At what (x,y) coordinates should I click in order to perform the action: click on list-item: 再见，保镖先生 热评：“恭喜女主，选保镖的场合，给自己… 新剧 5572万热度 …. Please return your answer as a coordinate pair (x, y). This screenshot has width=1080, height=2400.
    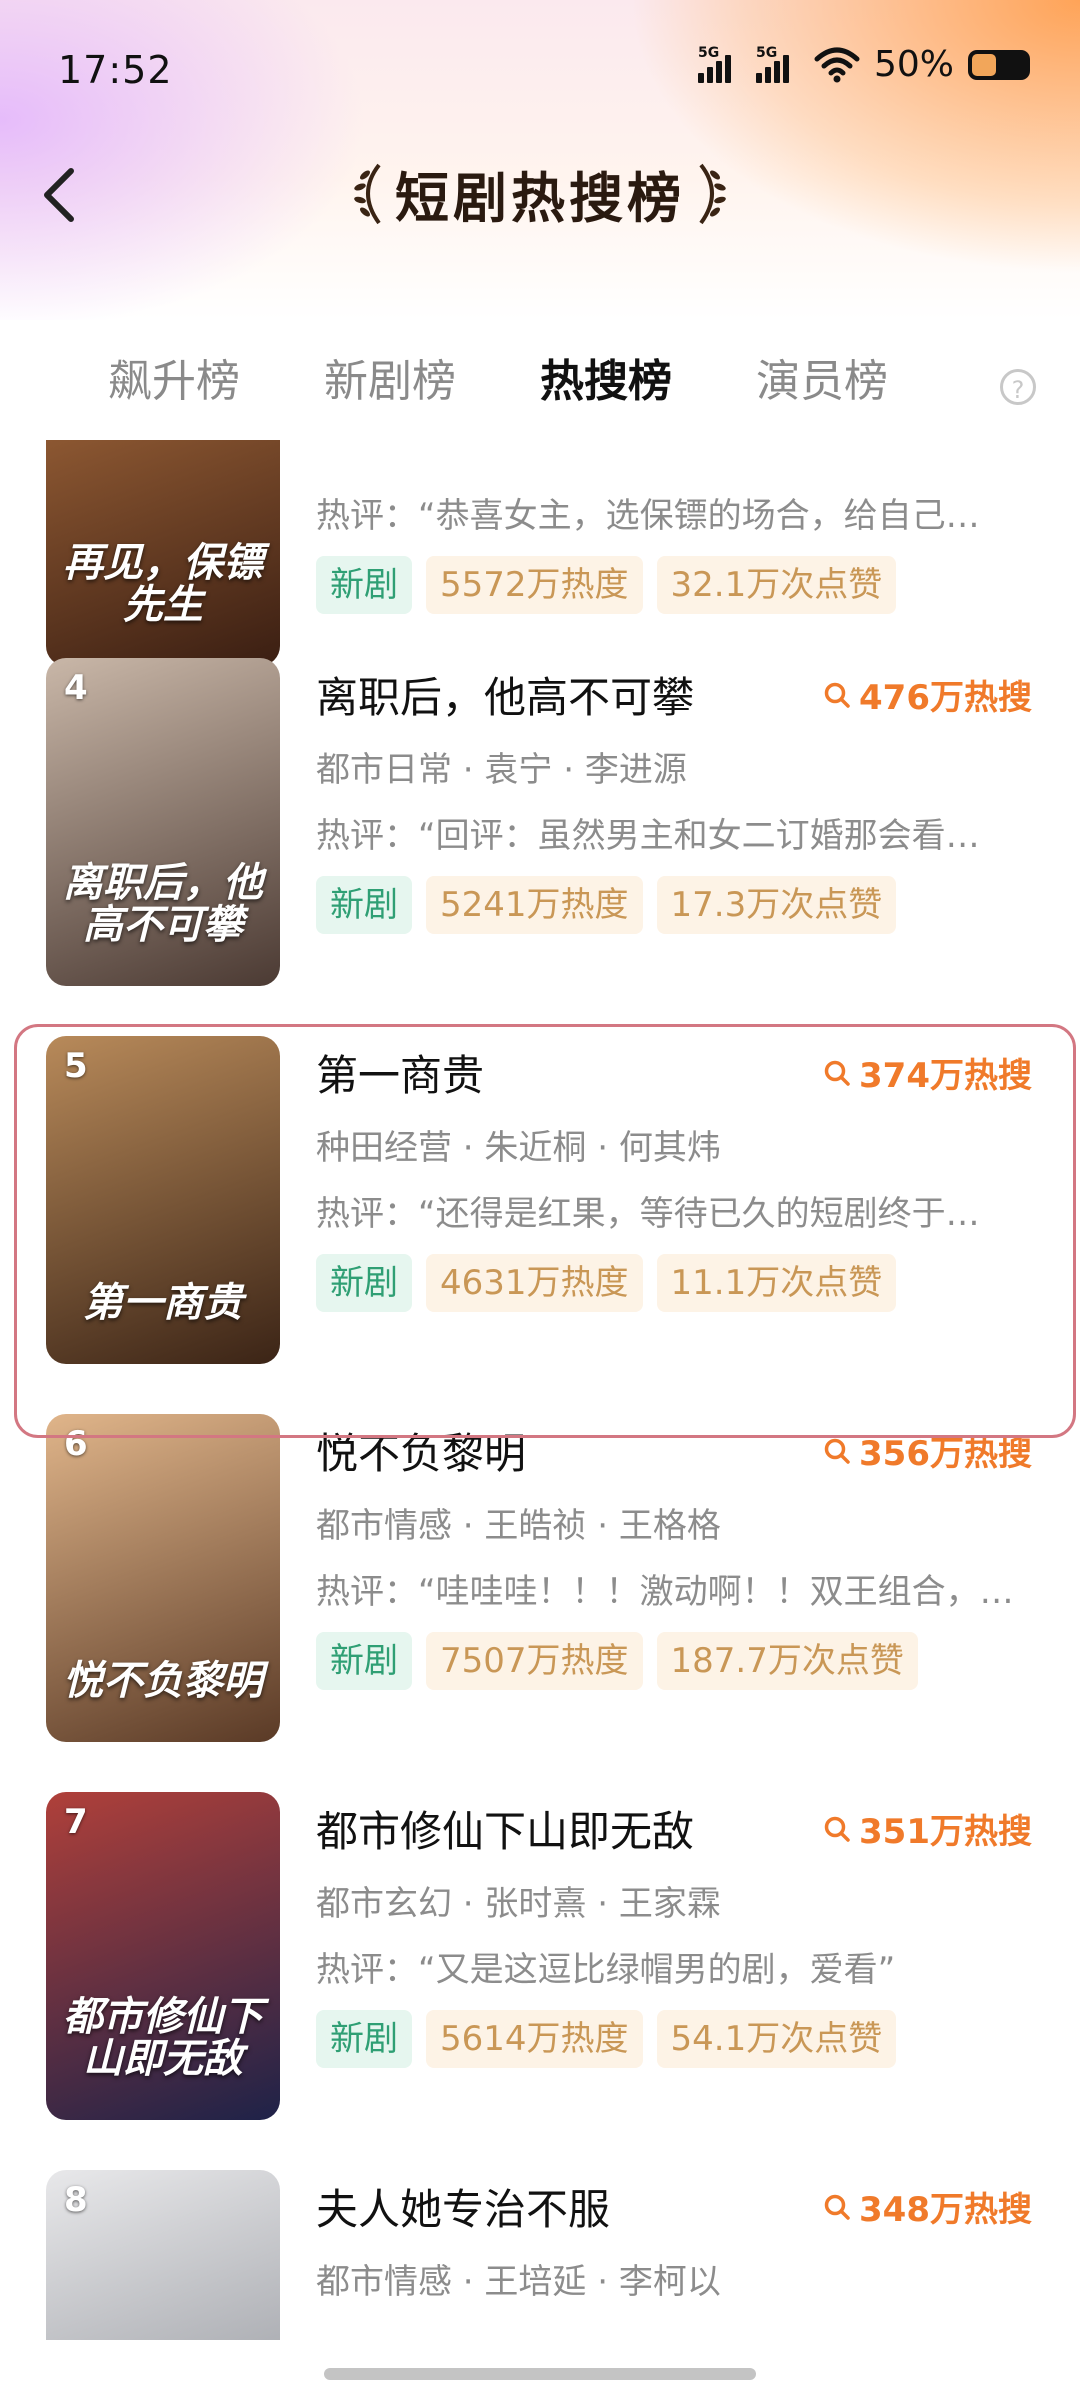
    Looking at the image, I should click on (540, 553).